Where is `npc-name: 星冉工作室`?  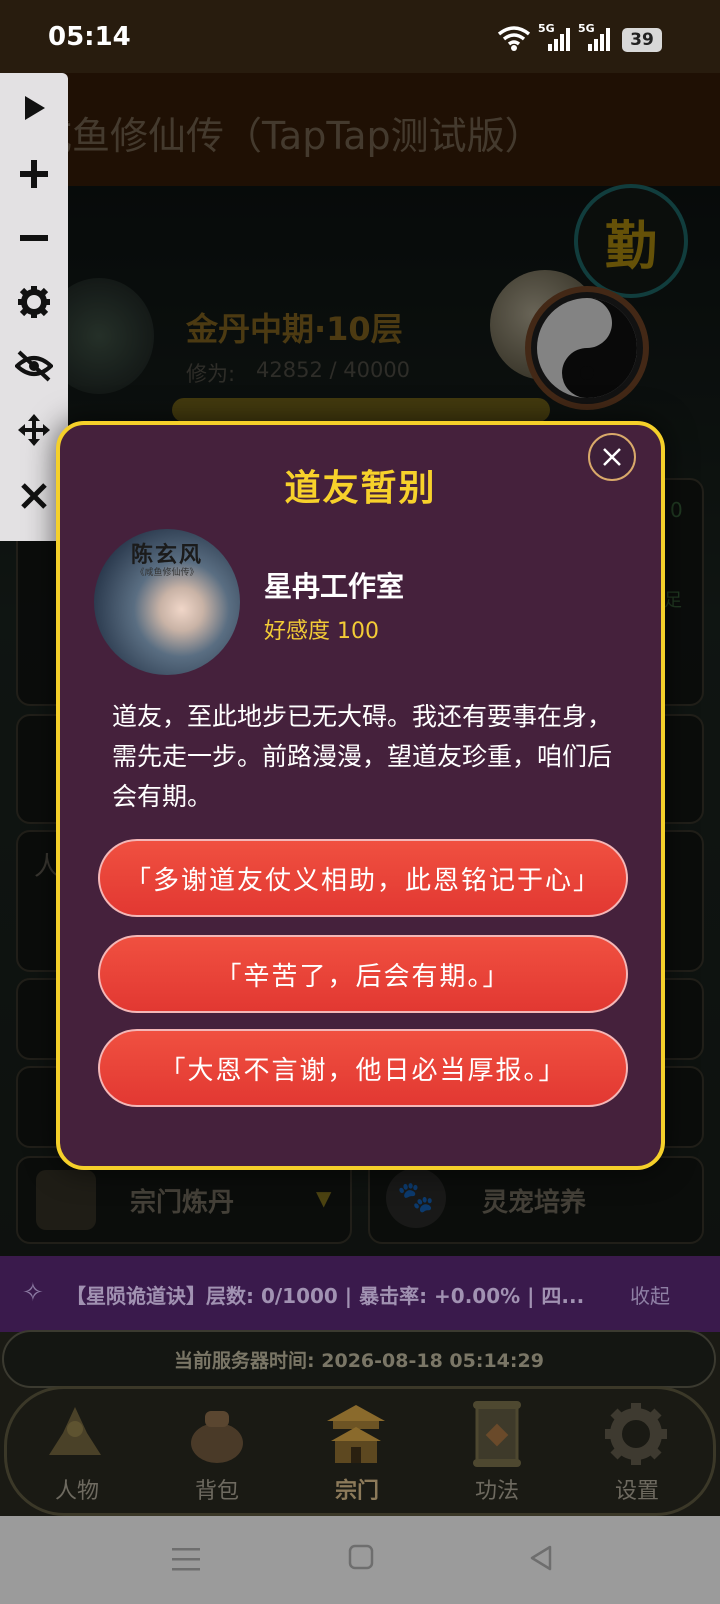 npc-name: 星冉工作室 is located at coordinates (334, 586).